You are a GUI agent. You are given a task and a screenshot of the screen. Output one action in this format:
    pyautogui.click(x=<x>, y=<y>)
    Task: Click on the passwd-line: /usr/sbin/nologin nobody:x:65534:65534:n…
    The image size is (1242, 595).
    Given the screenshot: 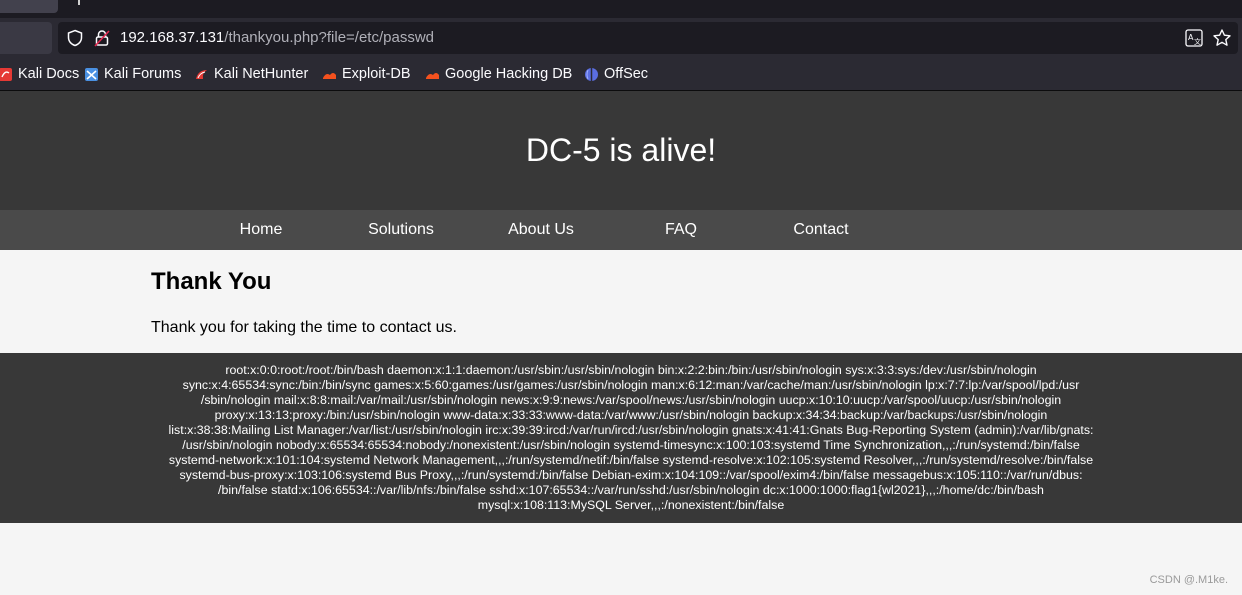 What is the action you would take?
    pyautogui.click(x=631, y=445)
    